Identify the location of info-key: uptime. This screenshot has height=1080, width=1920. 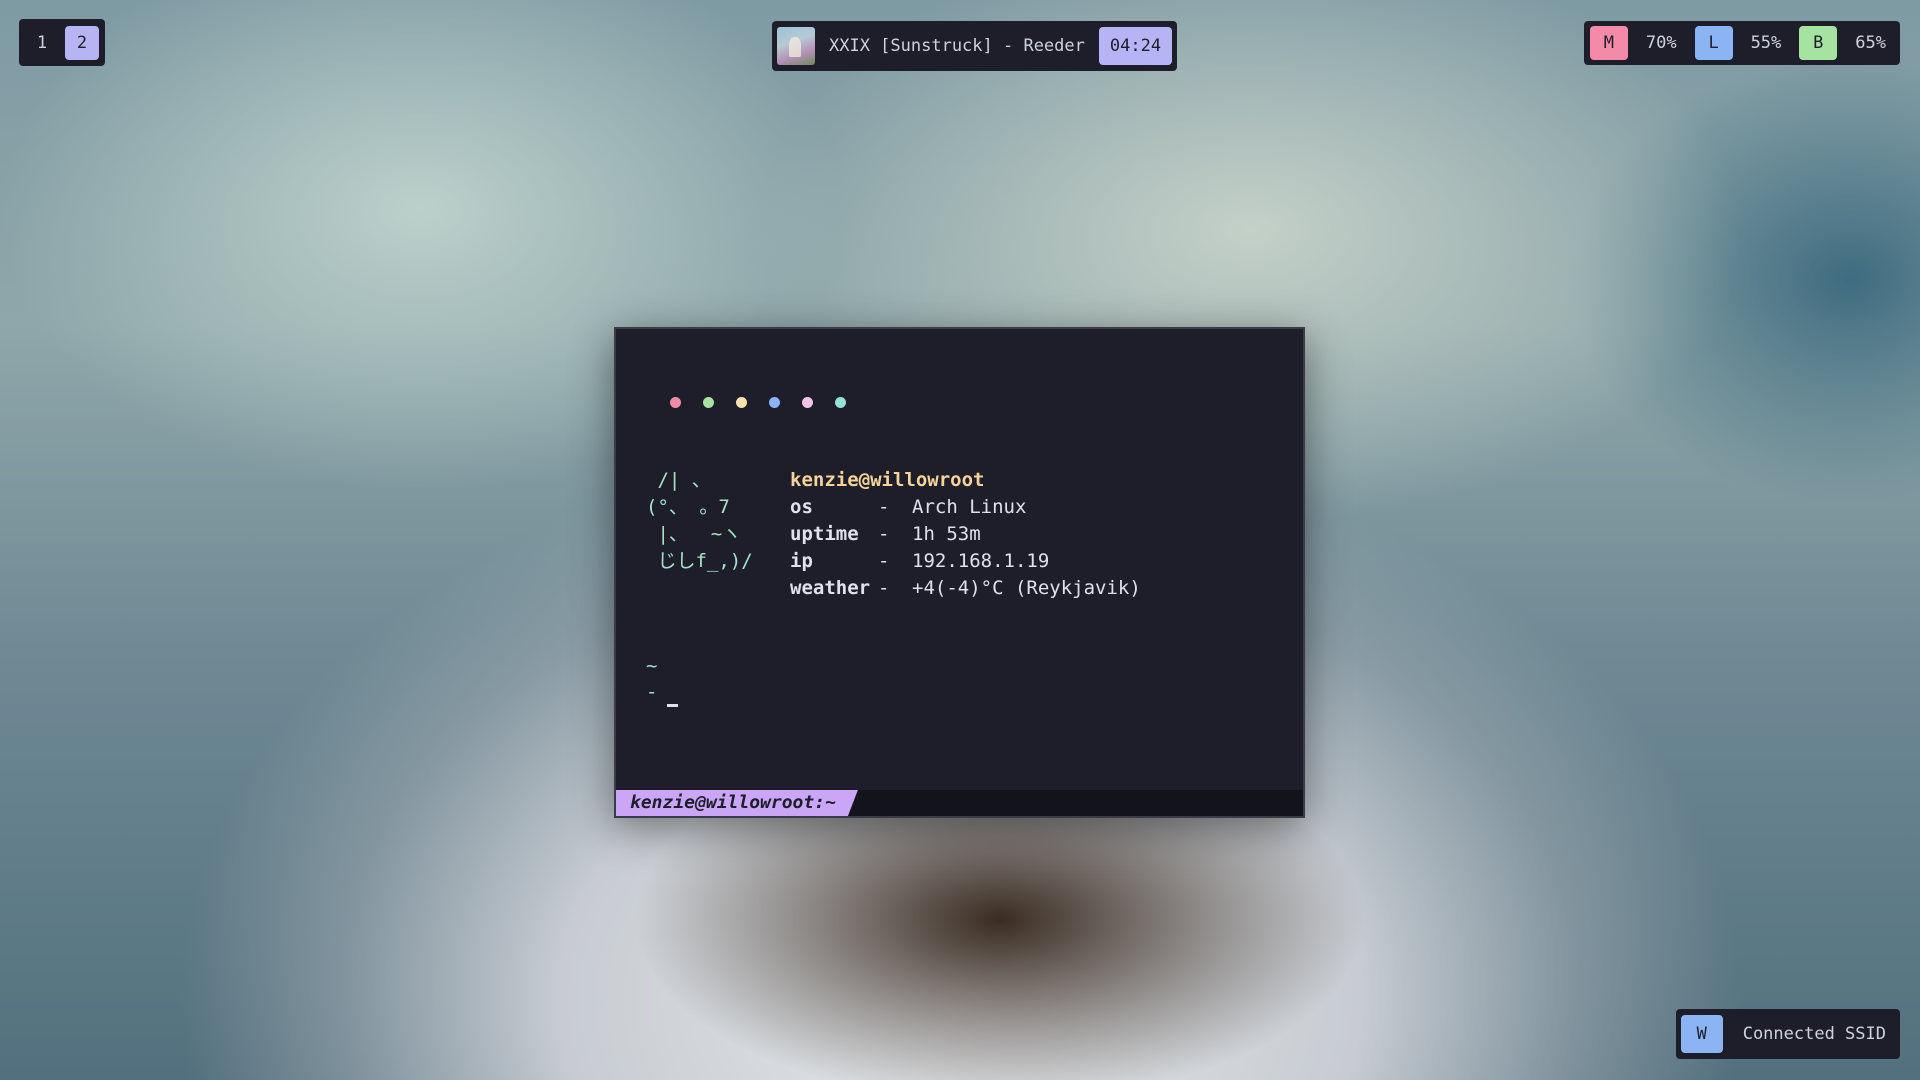
(824, 534).